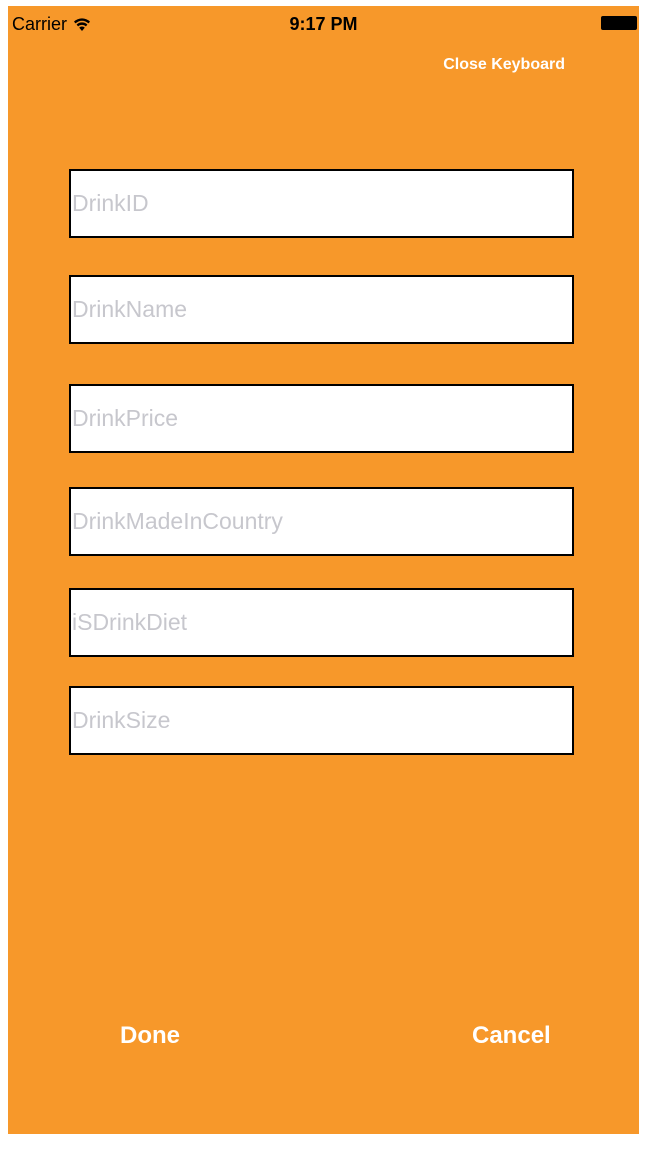  What do you see at coordinates (321, 203) in the screenshot?
I see `drink-id-field: DrinkID` at bounding box center [321, 203].